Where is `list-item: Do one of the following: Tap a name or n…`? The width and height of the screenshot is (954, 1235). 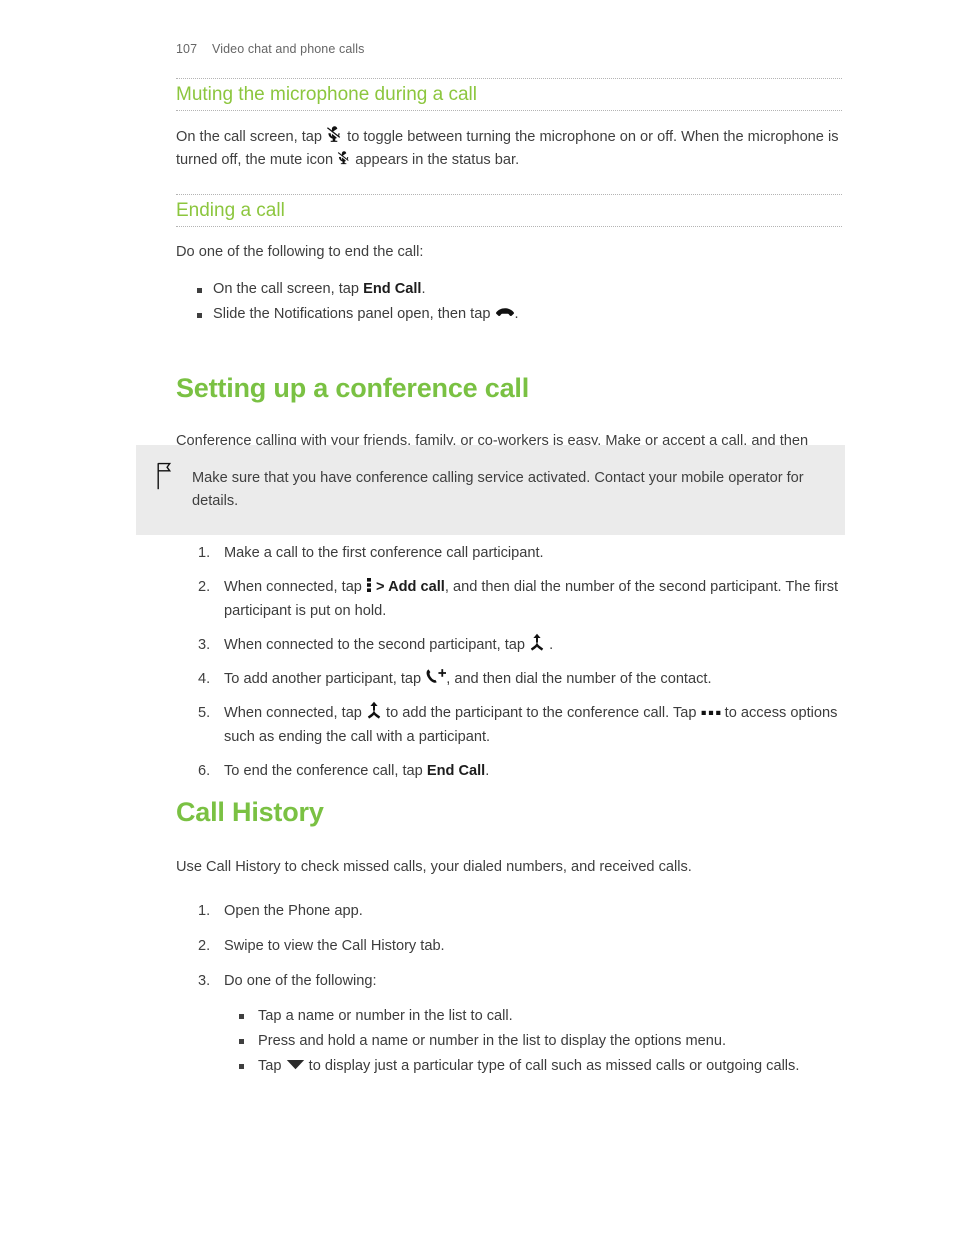 list-item: Do one of the following: Tap a name or n… is located at coordinates (509, 1023).